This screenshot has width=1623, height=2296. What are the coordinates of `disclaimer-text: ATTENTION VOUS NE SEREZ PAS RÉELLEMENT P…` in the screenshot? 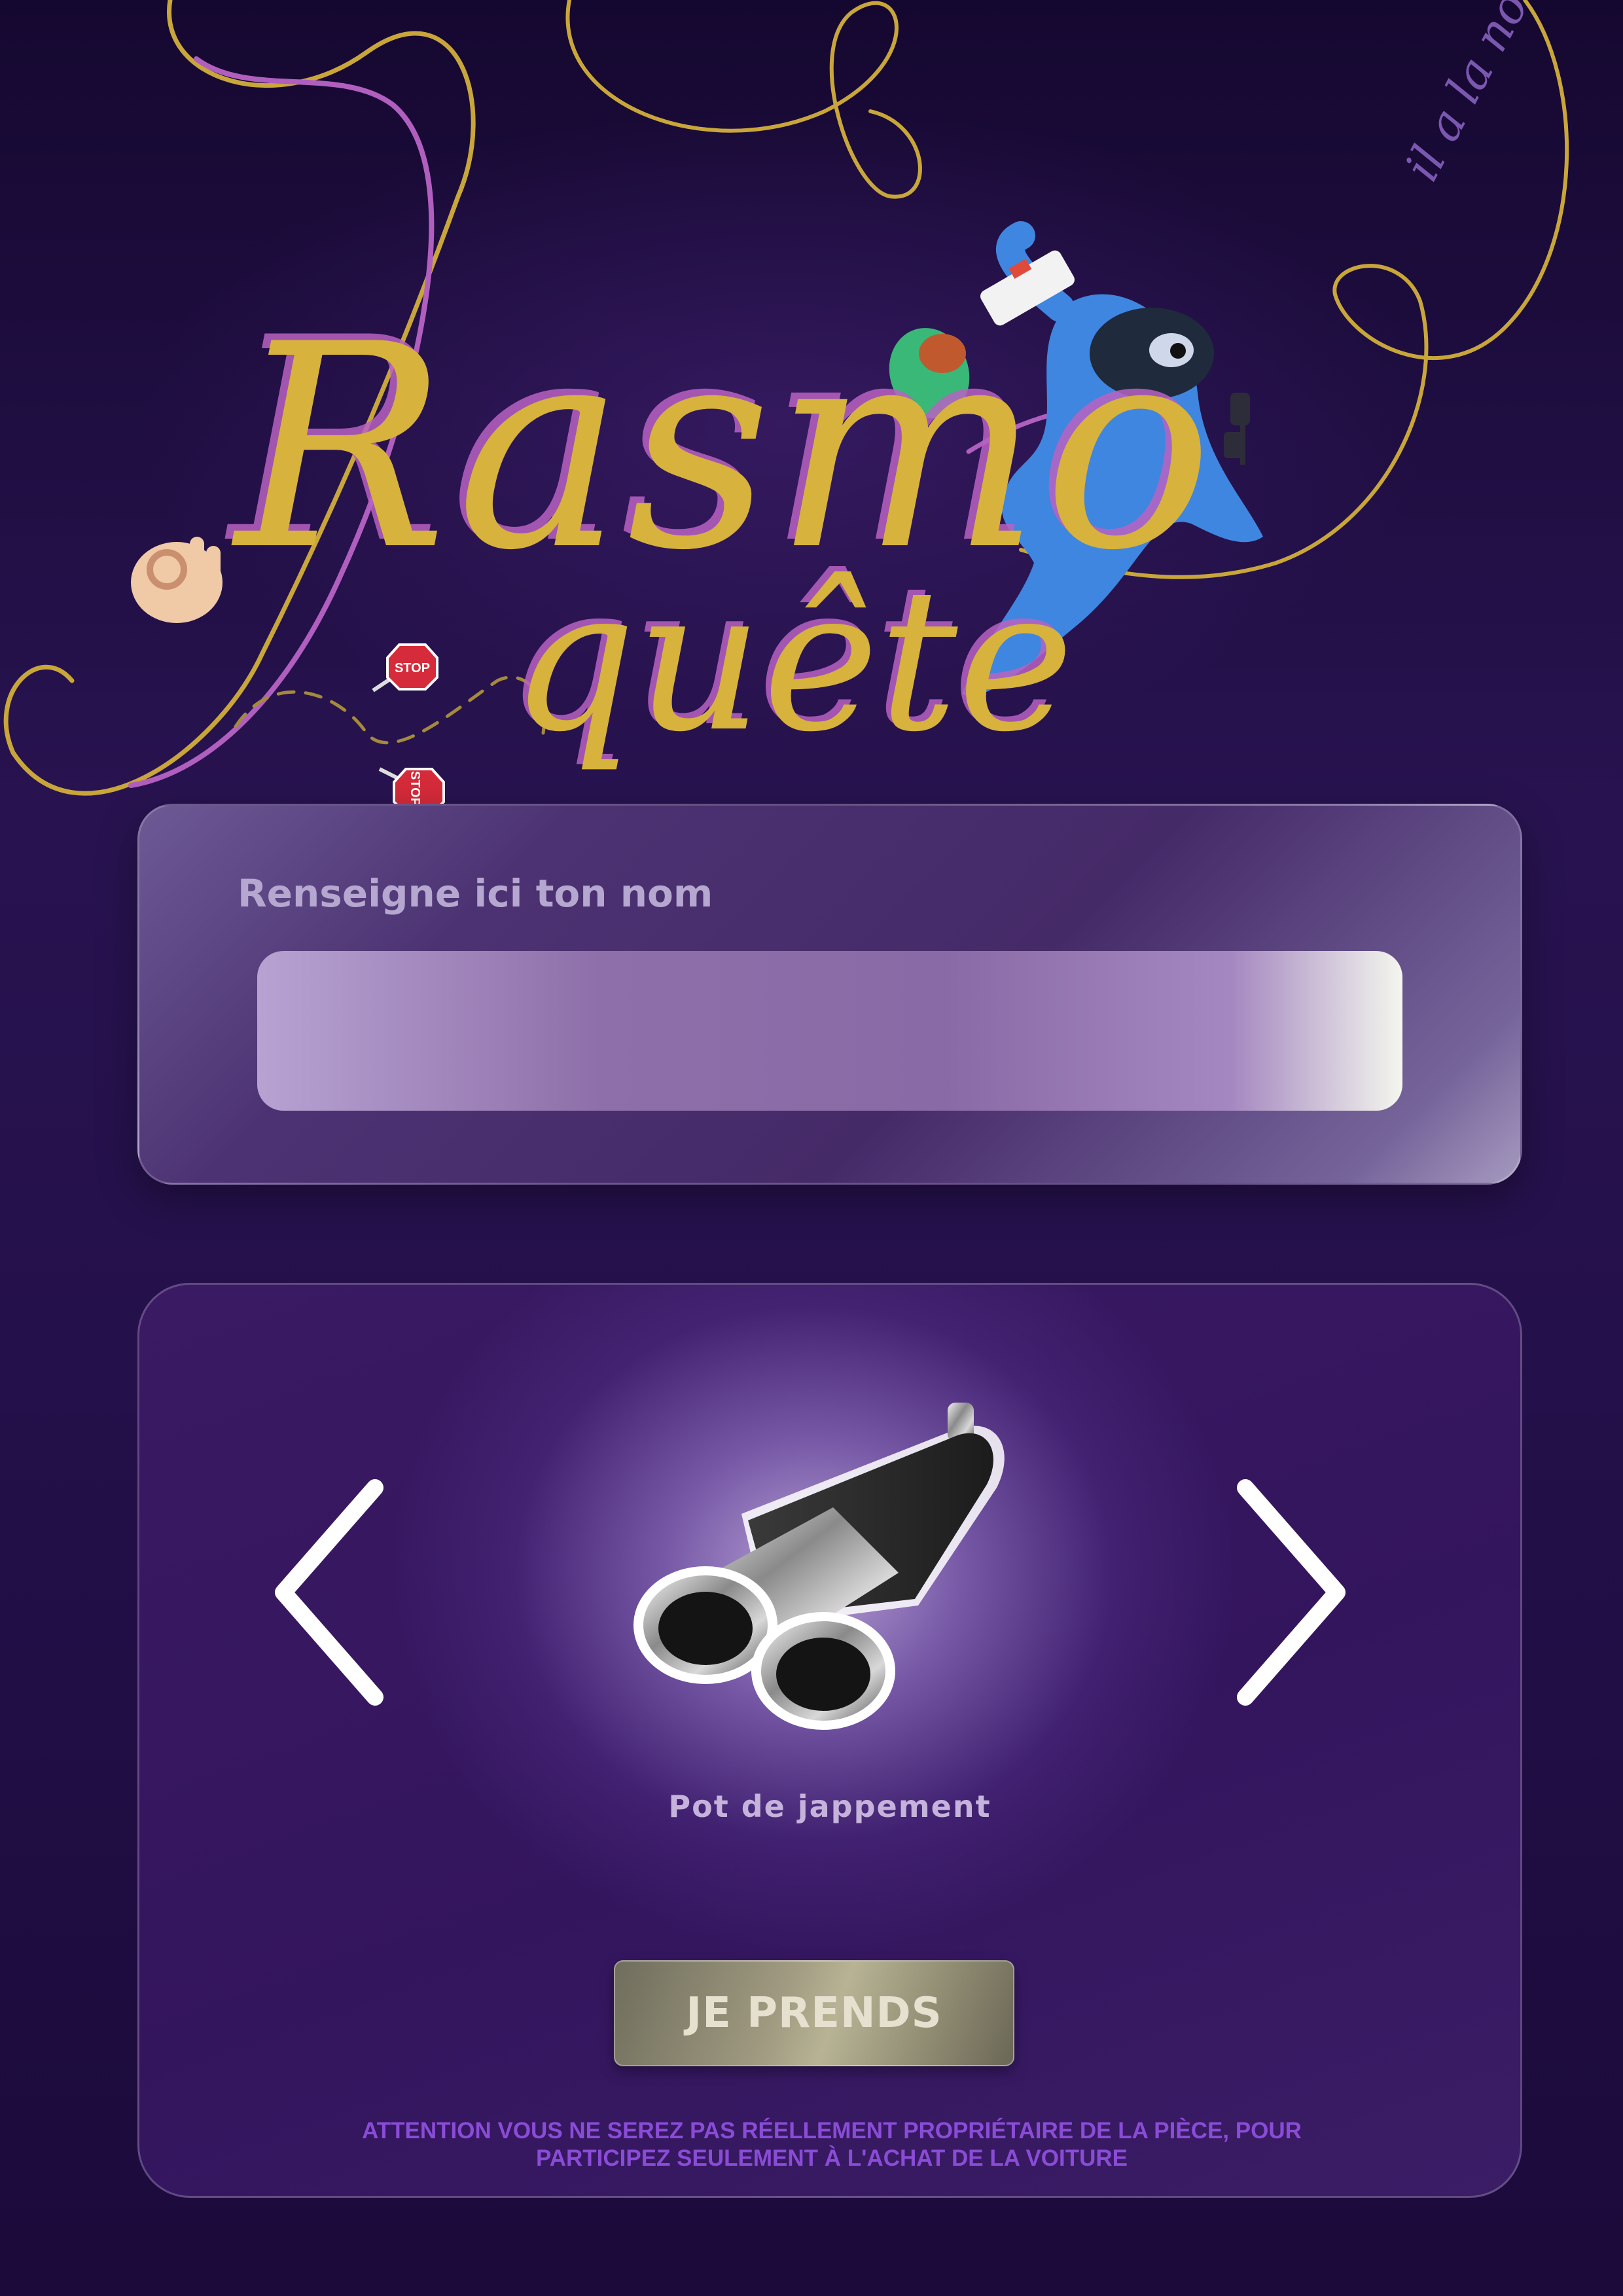 It's located at (832, 2144).